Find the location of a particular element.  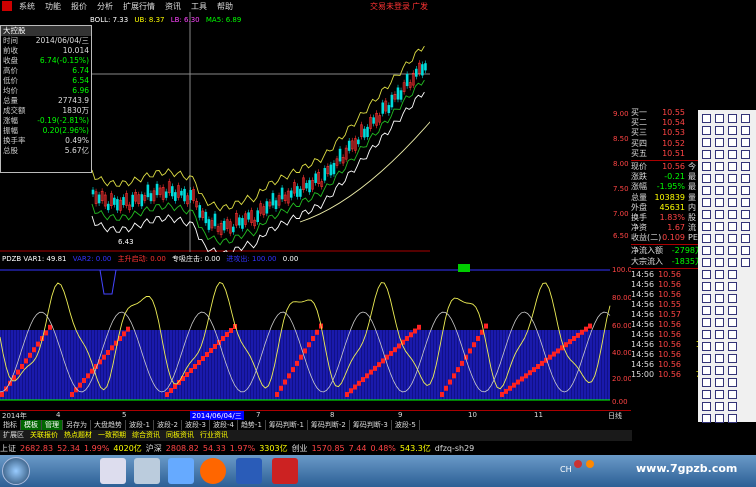

firefox-icon is located at coordinates (213, 471).